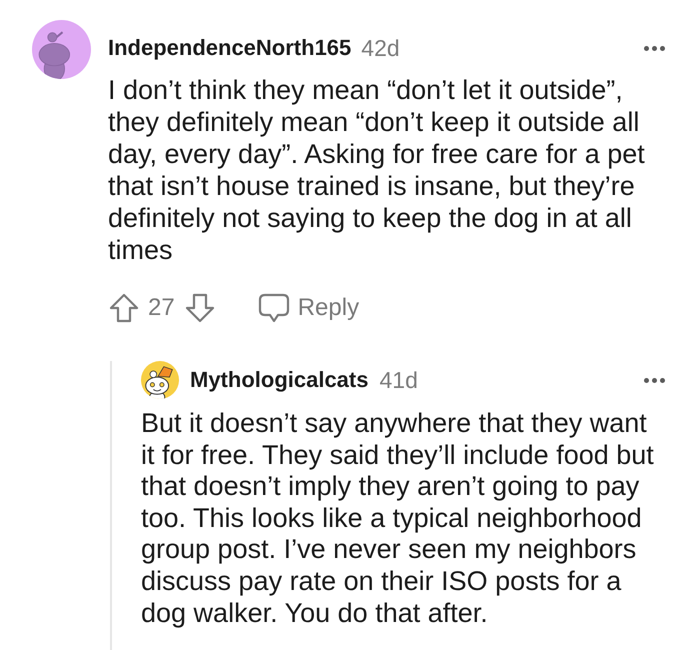 The height and width of the screenshot is (650, 700). I want to click on downvote-icon, so click(199, 308).